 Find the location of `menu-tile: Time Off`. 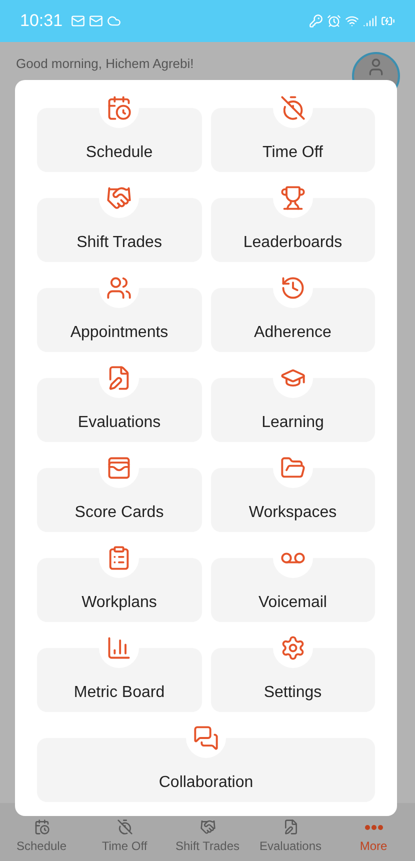

menu-tile: Time Off is located at coordinates (292, 140).